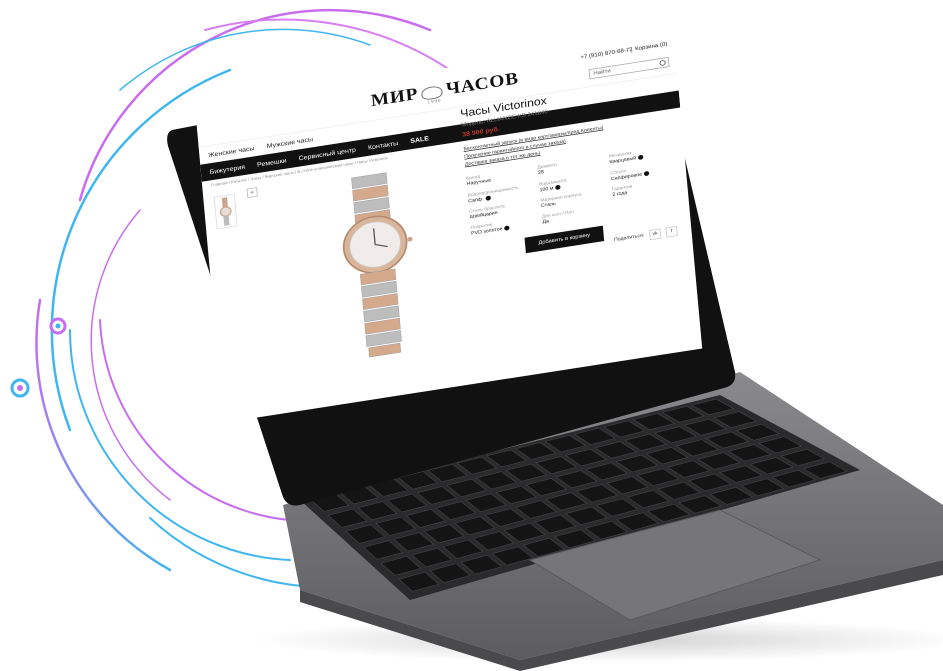  What do you see at coordinates (419, 139) in the screenshot?
I see `nav-sale: SALE` at bounding box center [419, 139].